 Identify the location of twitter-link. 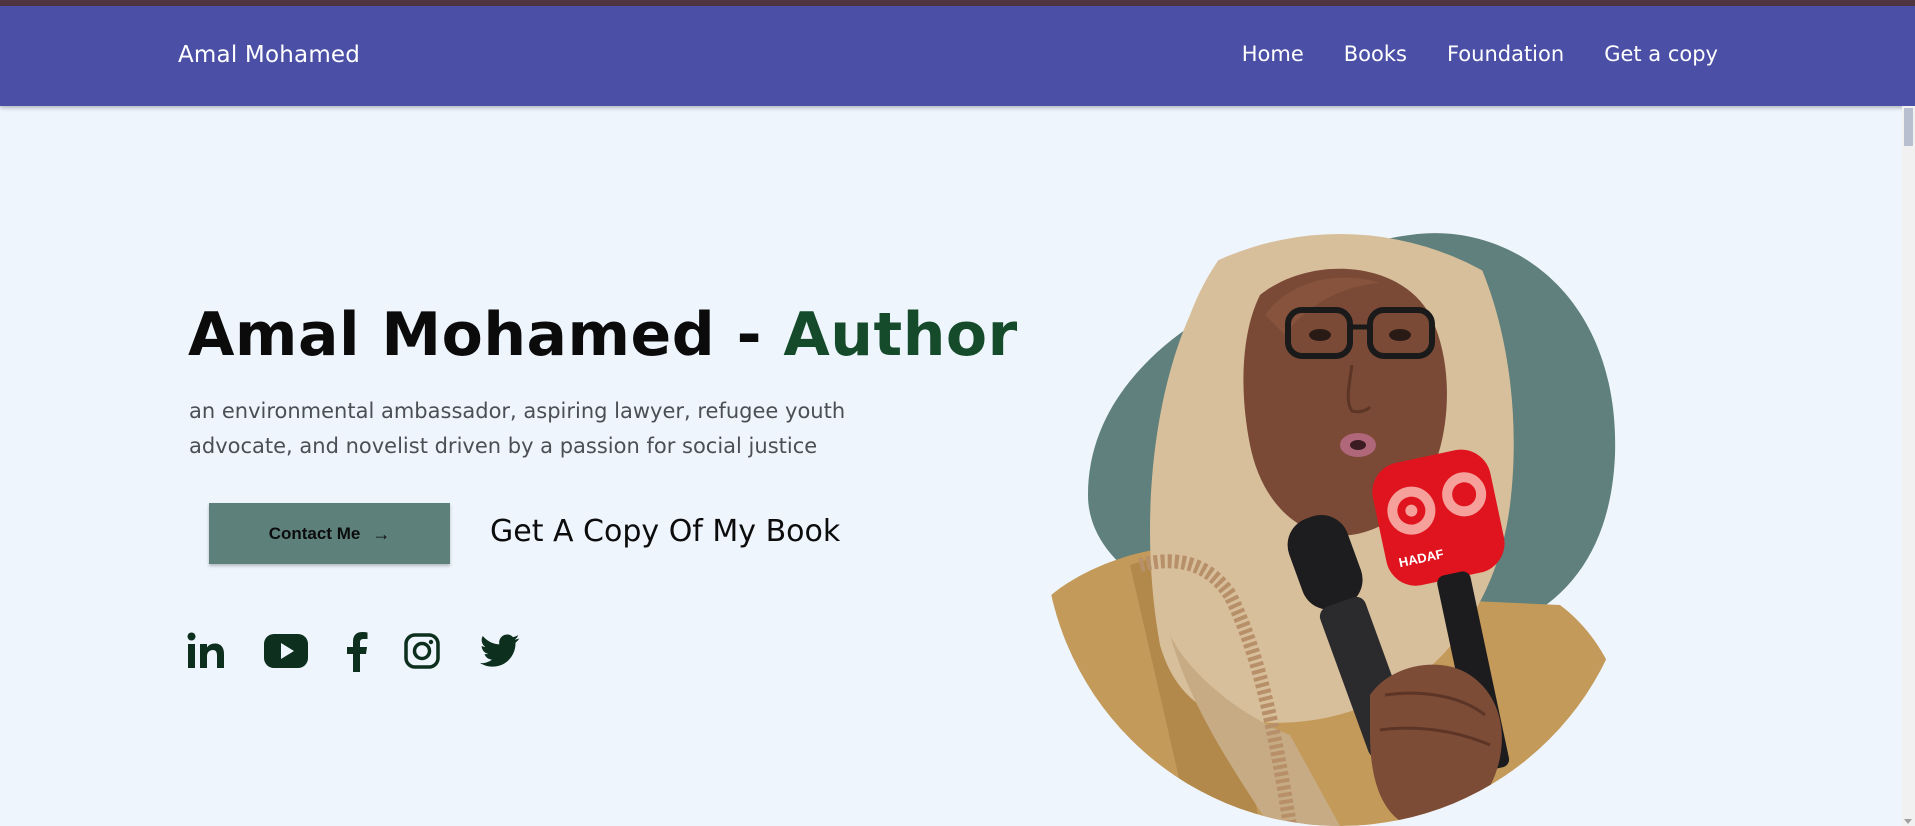
(500, 651).